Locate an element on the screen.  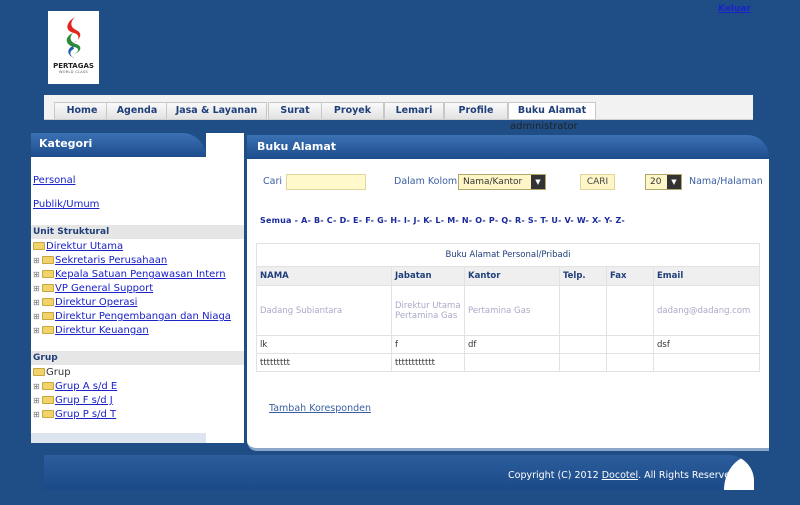
username-label: administrator is located at coordinates (544, 126).